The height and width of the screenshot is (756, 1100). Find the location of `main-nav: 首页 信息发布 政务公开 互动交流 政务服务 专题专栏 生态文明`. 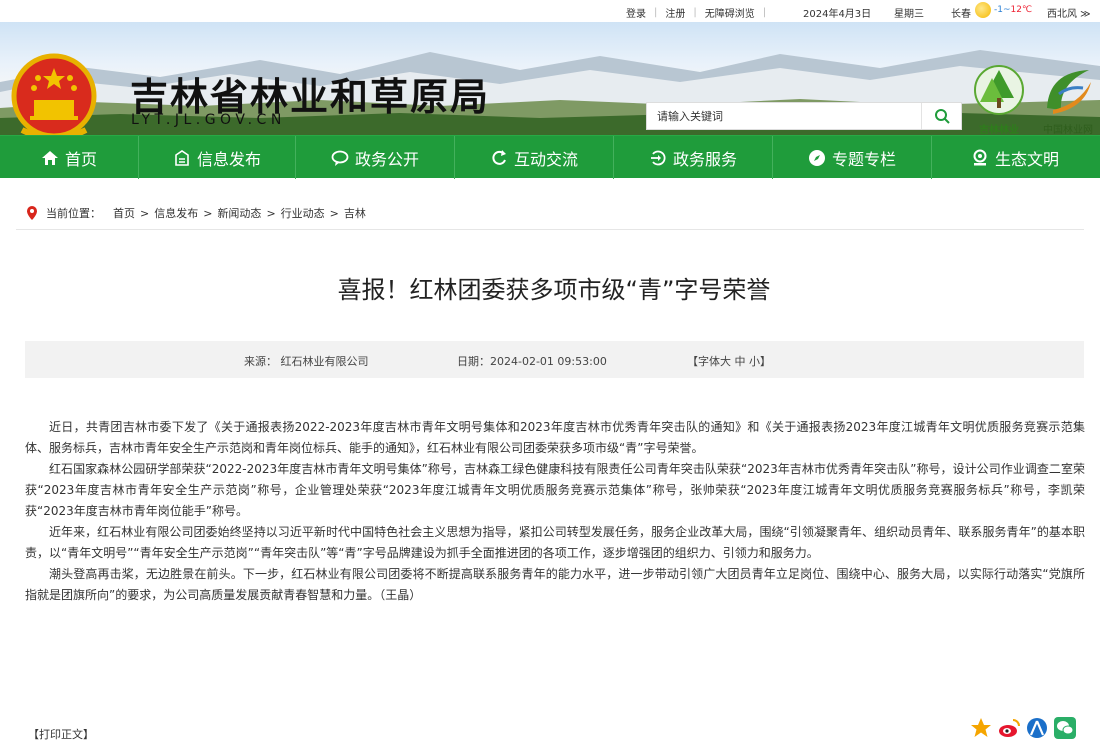

main-nav: 首页 信息发布 政务公开 互动交流 政务服务 专题专栏 生态文明 is located at coordinates (550, 157).